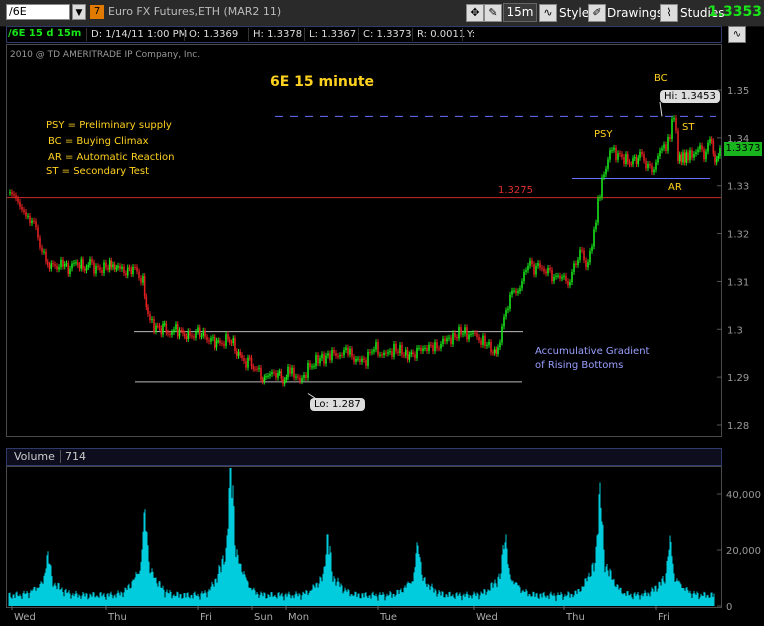 The image size is (764, 626). Describe the element at coordinates (298, 617) in the screenshot. I see `day-label: Mon` at that location.